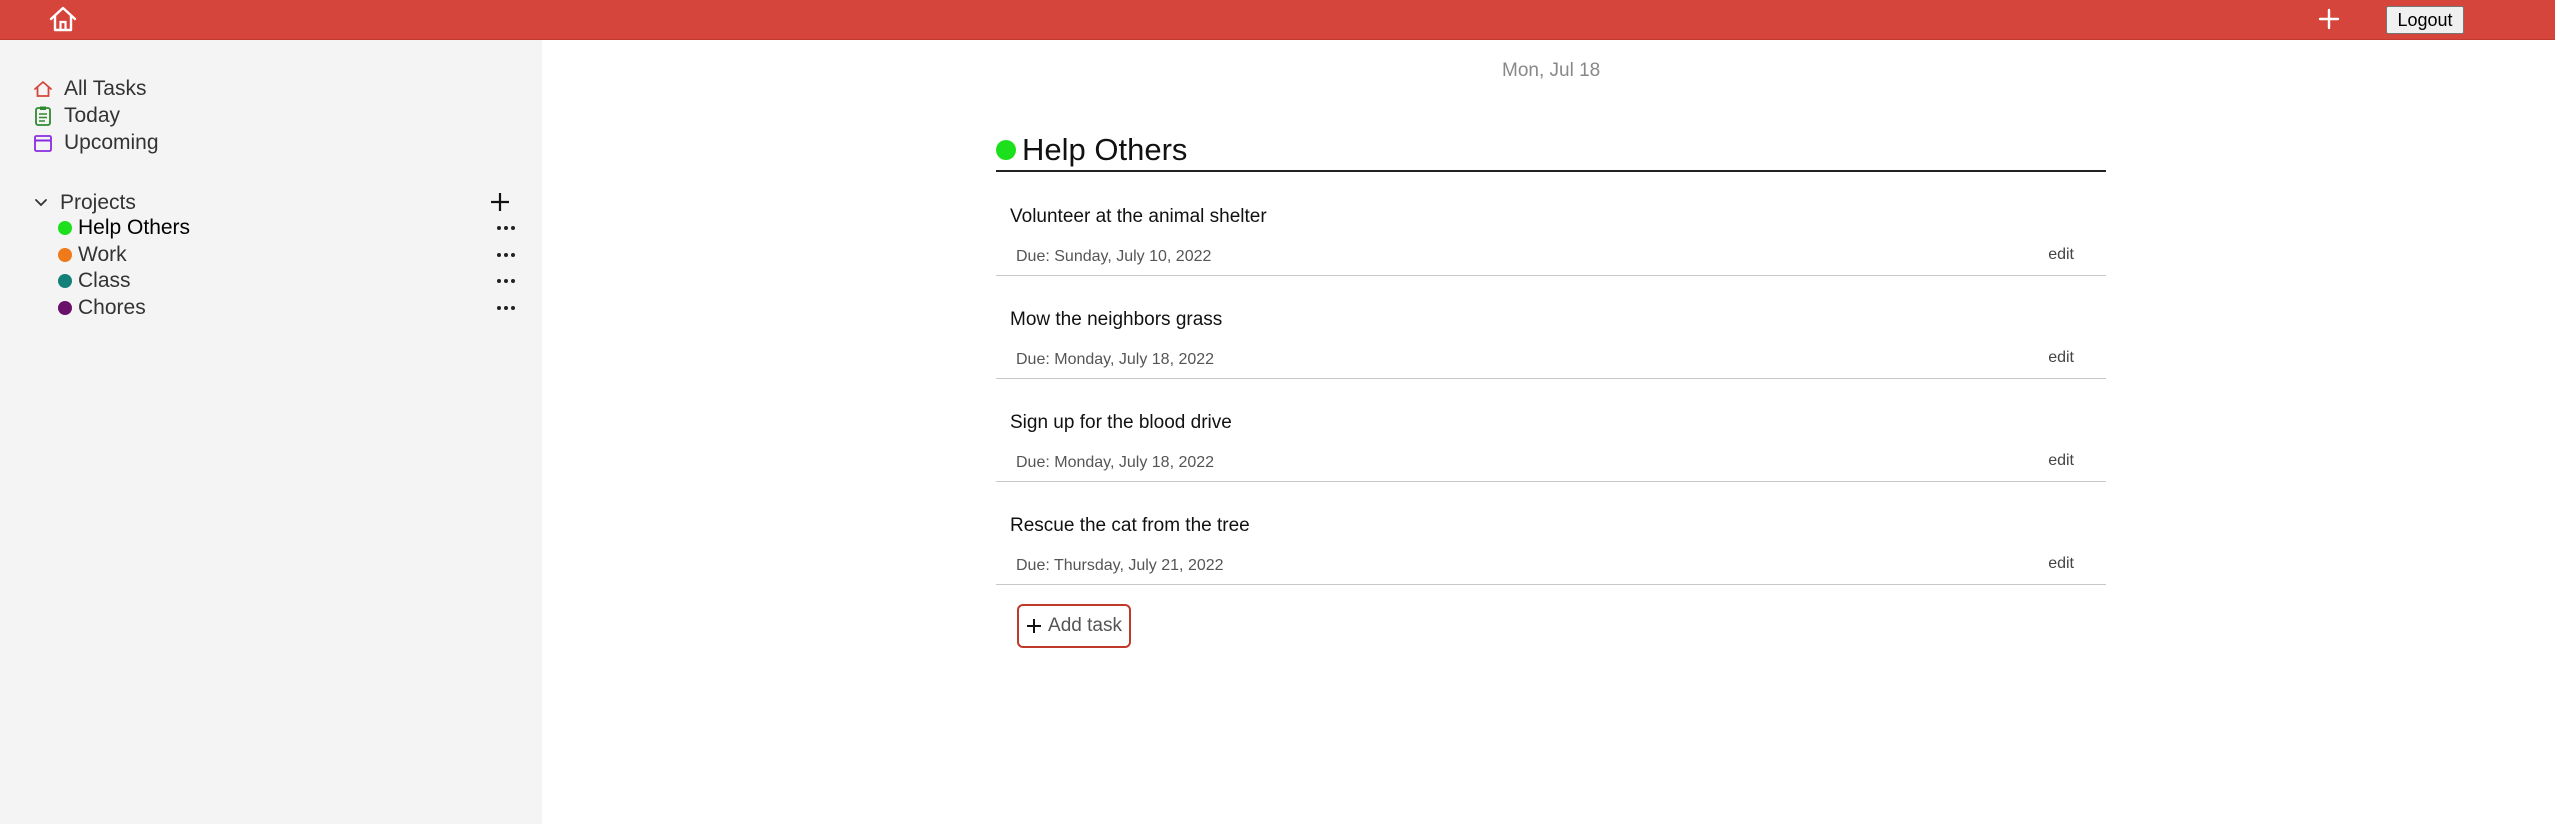 Image resolution: width=2555 pixels, height=824 pixels. Describe the element at coordinates (102, 254) in the screenshot. I see `project-name: Work` at that location.